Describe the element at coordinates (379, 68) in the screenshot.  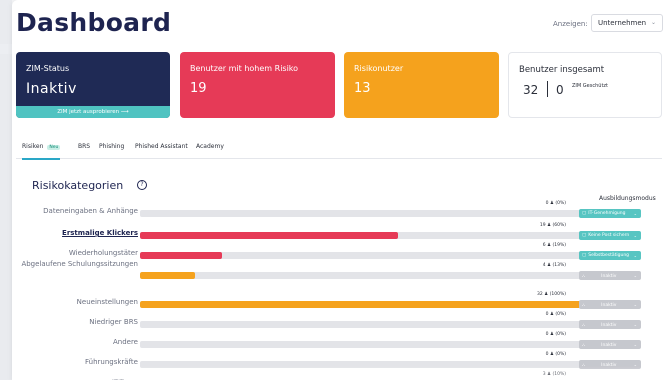
I see `risk-users-label: Risikonutzer` at that location.